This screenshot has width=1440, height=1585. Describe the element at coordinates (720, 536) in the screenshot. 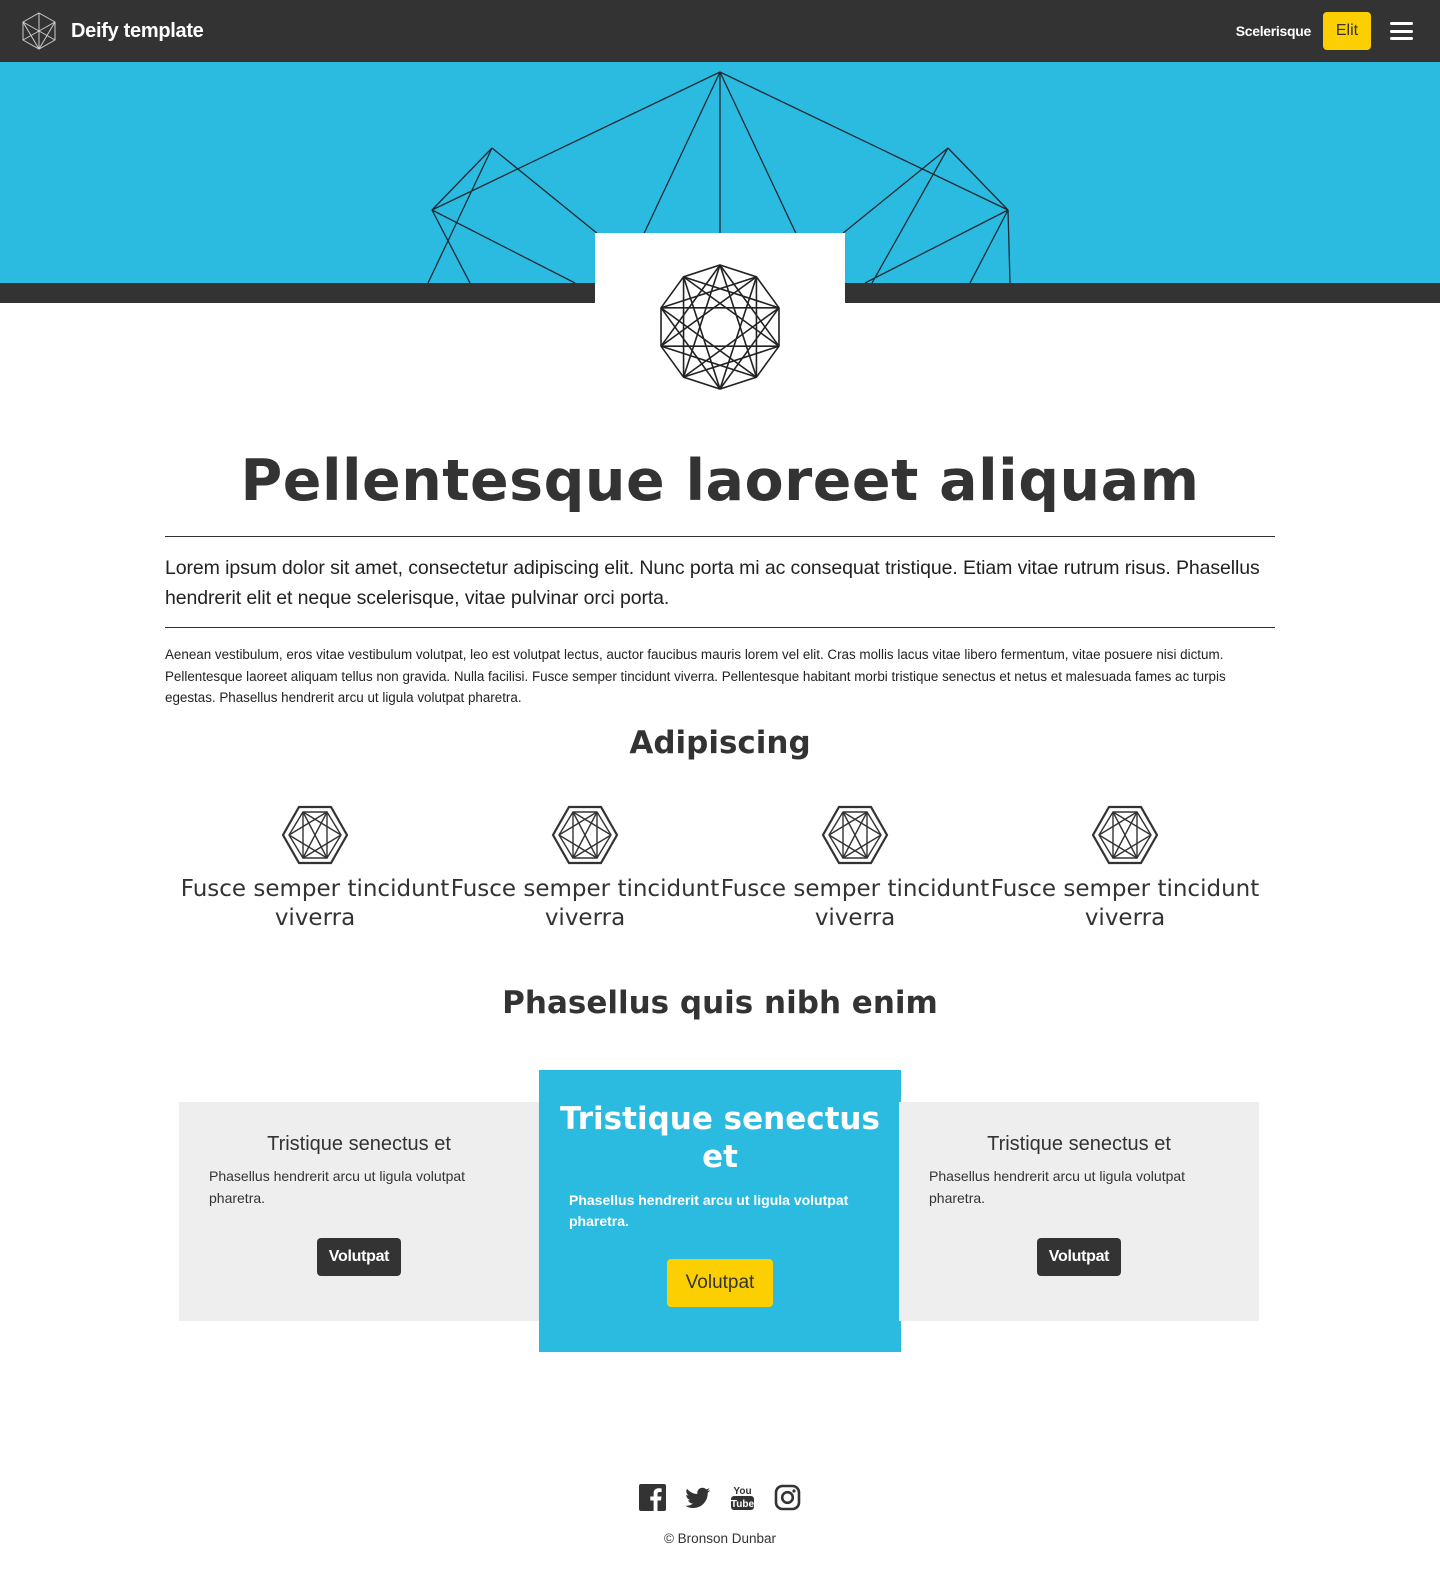

I see `title-divider` at that location.